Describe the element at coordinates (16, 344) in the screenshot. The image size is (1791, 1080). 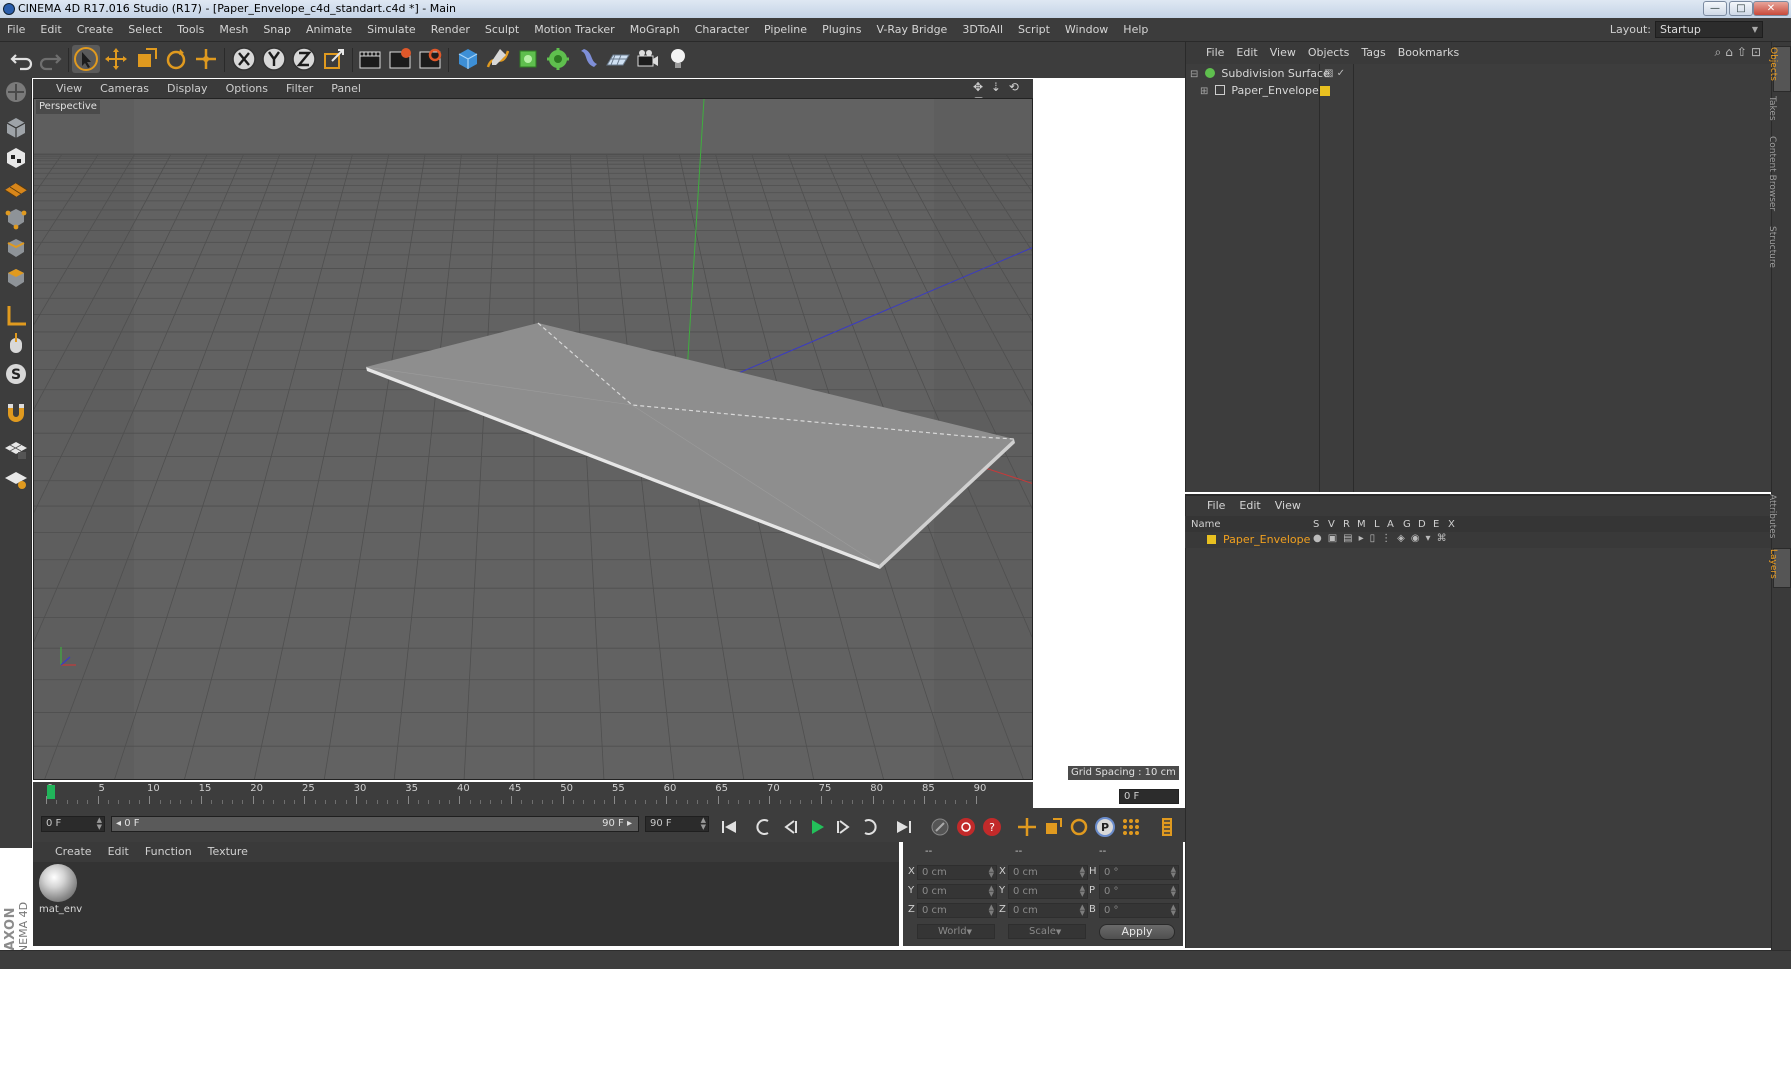
I see `tweak-mode-button` at that location.